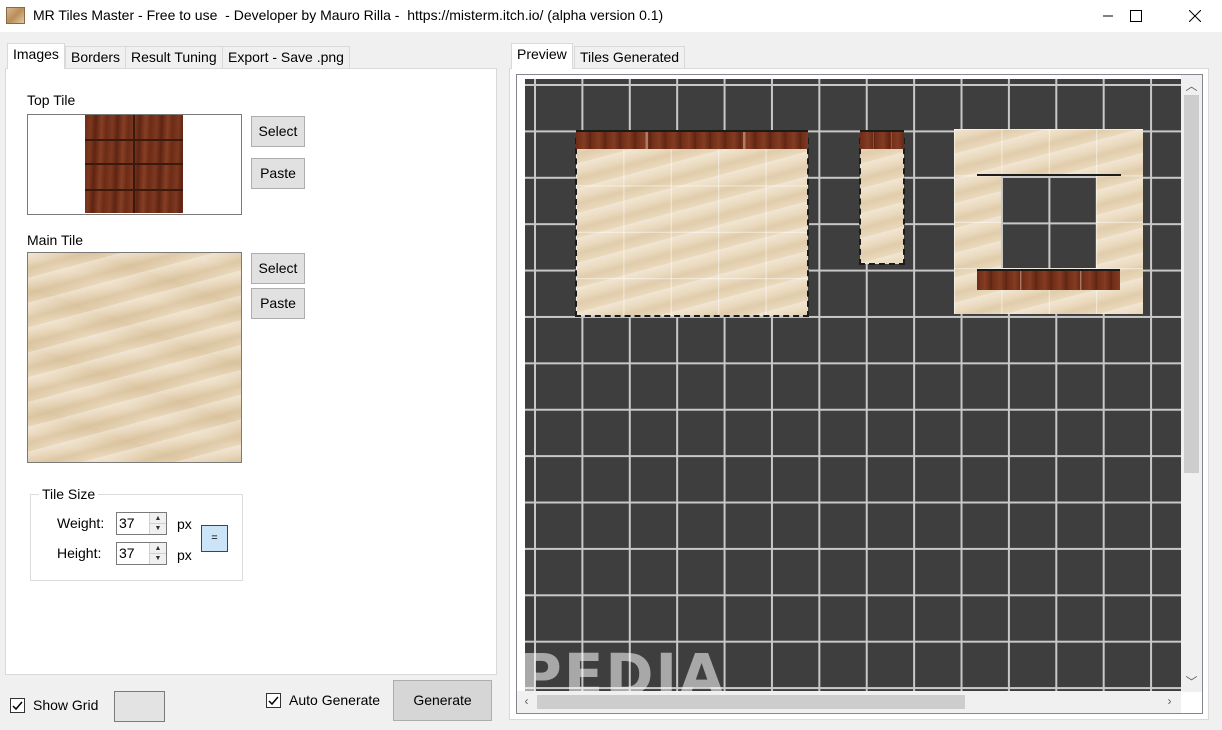 This screenshot has width=1222, height=730. I want to click on scroll-right-icon: ›, so click(1169, 701).